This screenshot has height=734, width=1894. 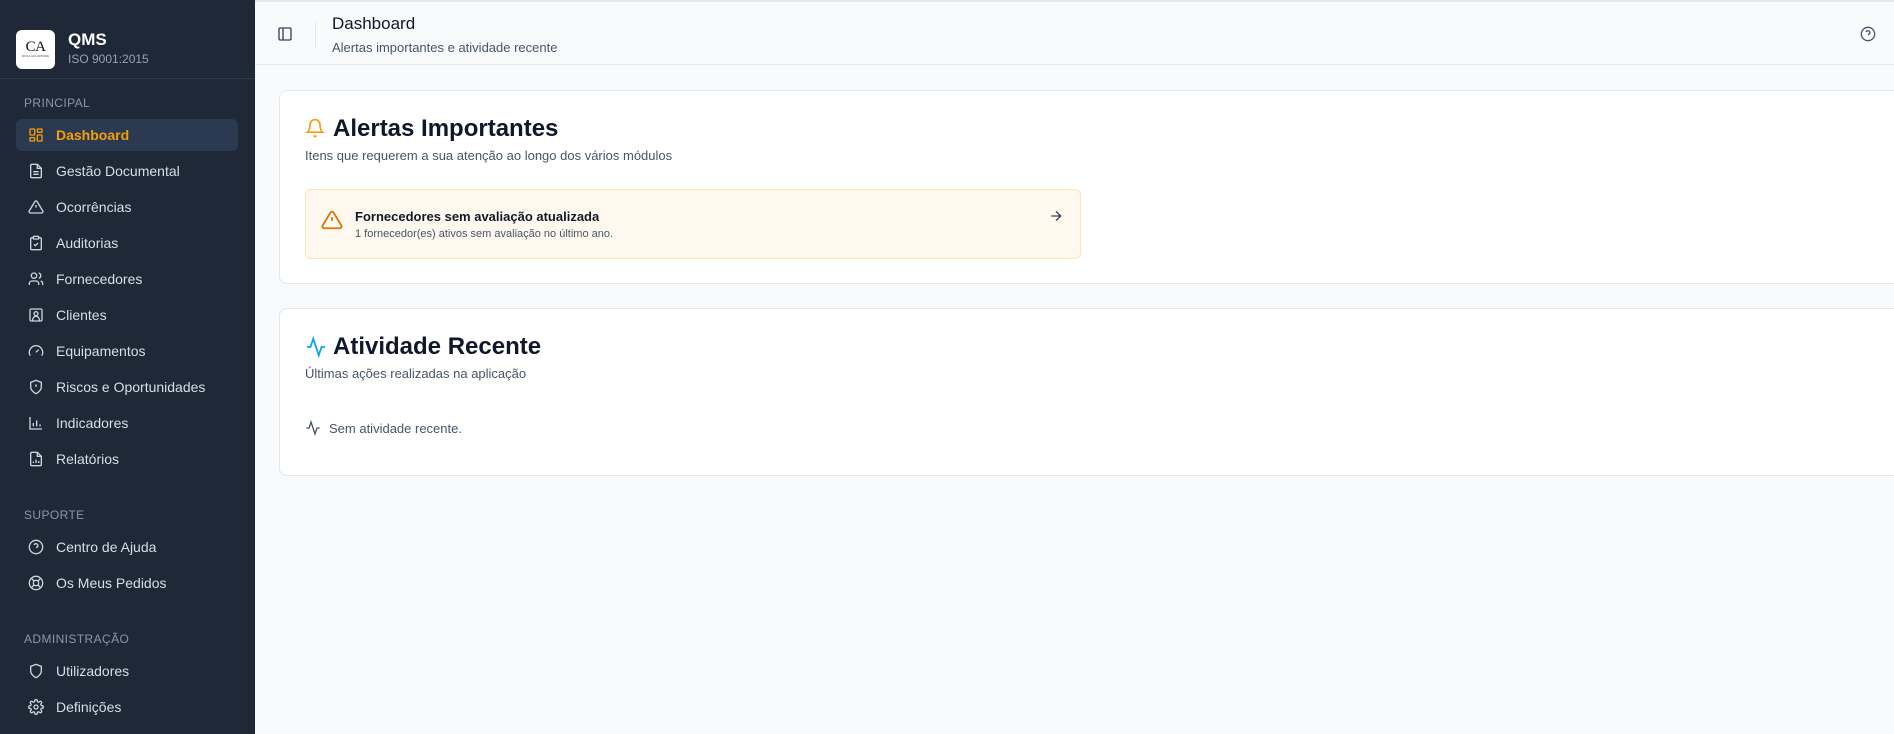 I want to click on sidebar-item-label: Ocorrências, so click(x=94, y=207).